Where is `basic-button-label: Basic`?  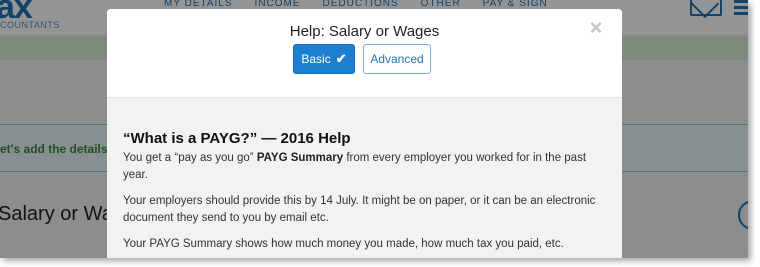
basic-button-label: Basic is located at coordinates (316, 59).